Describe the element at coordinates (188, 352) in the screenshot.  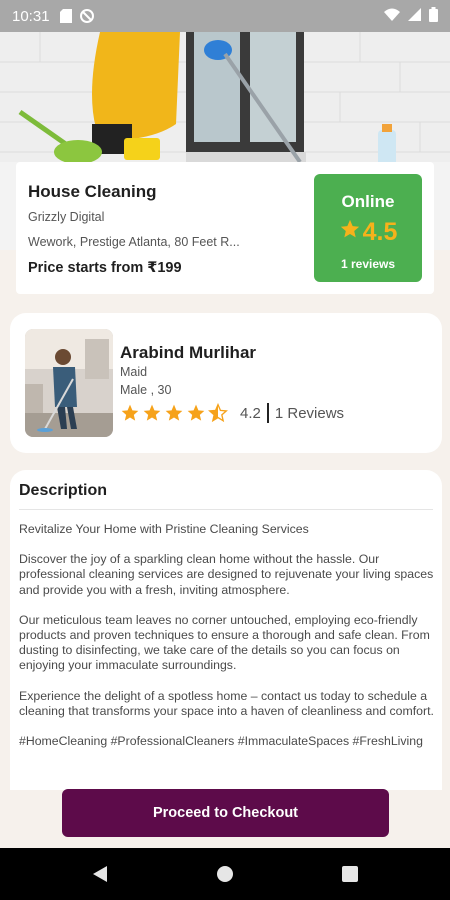
I see `provider-name: Arabind Murlihar` at that location.